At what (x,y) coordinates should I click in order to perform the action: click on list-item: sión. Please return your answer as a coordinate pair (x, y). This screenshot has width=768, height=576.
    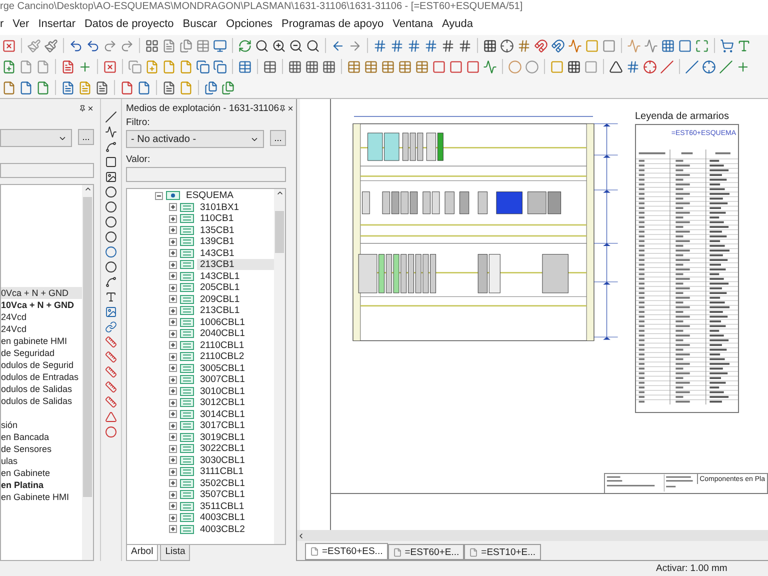
    Looking at the image, I should click on (41, 425).